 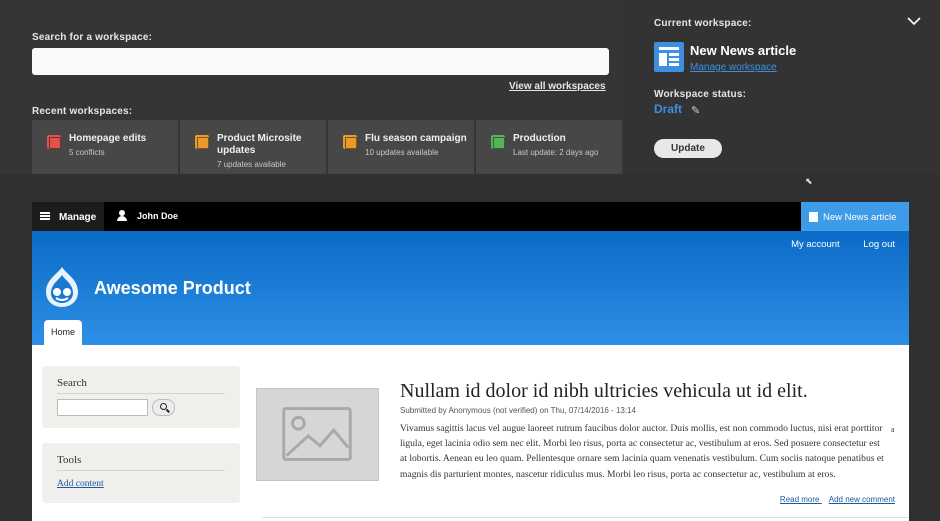 What do you see at coordinates (108, 138) in the screenshot?
I see `workspace-card-title: Homepage edits` at bounding box center [108, 138].